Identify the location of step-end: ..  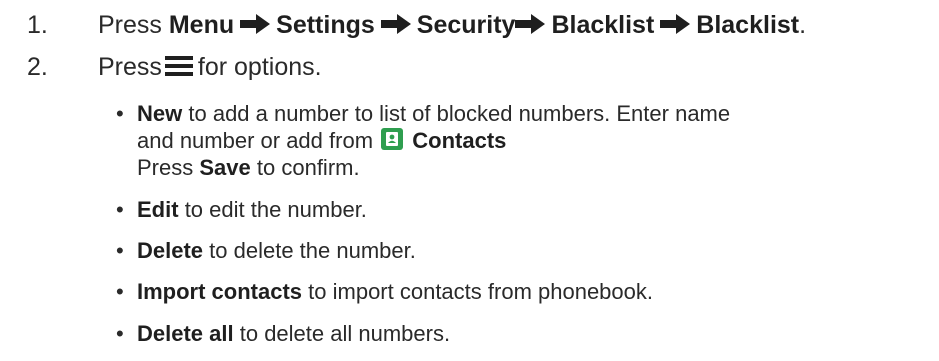
(803, 25).